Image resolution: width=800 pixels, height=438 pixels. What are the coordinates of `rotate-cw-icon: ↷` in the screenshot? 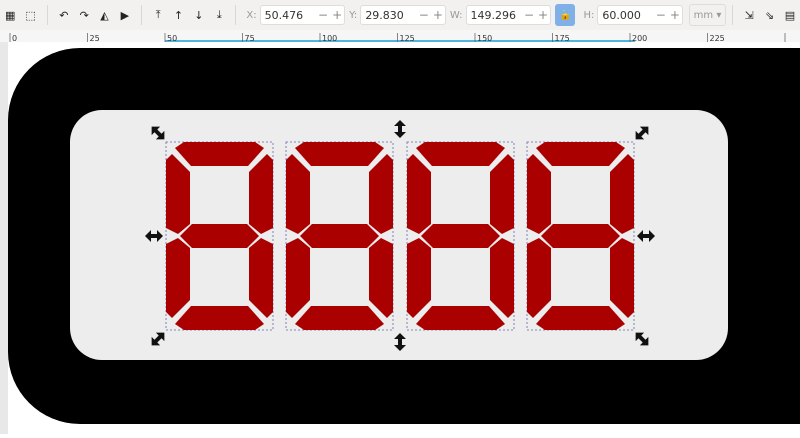 It's located at (84, 15).